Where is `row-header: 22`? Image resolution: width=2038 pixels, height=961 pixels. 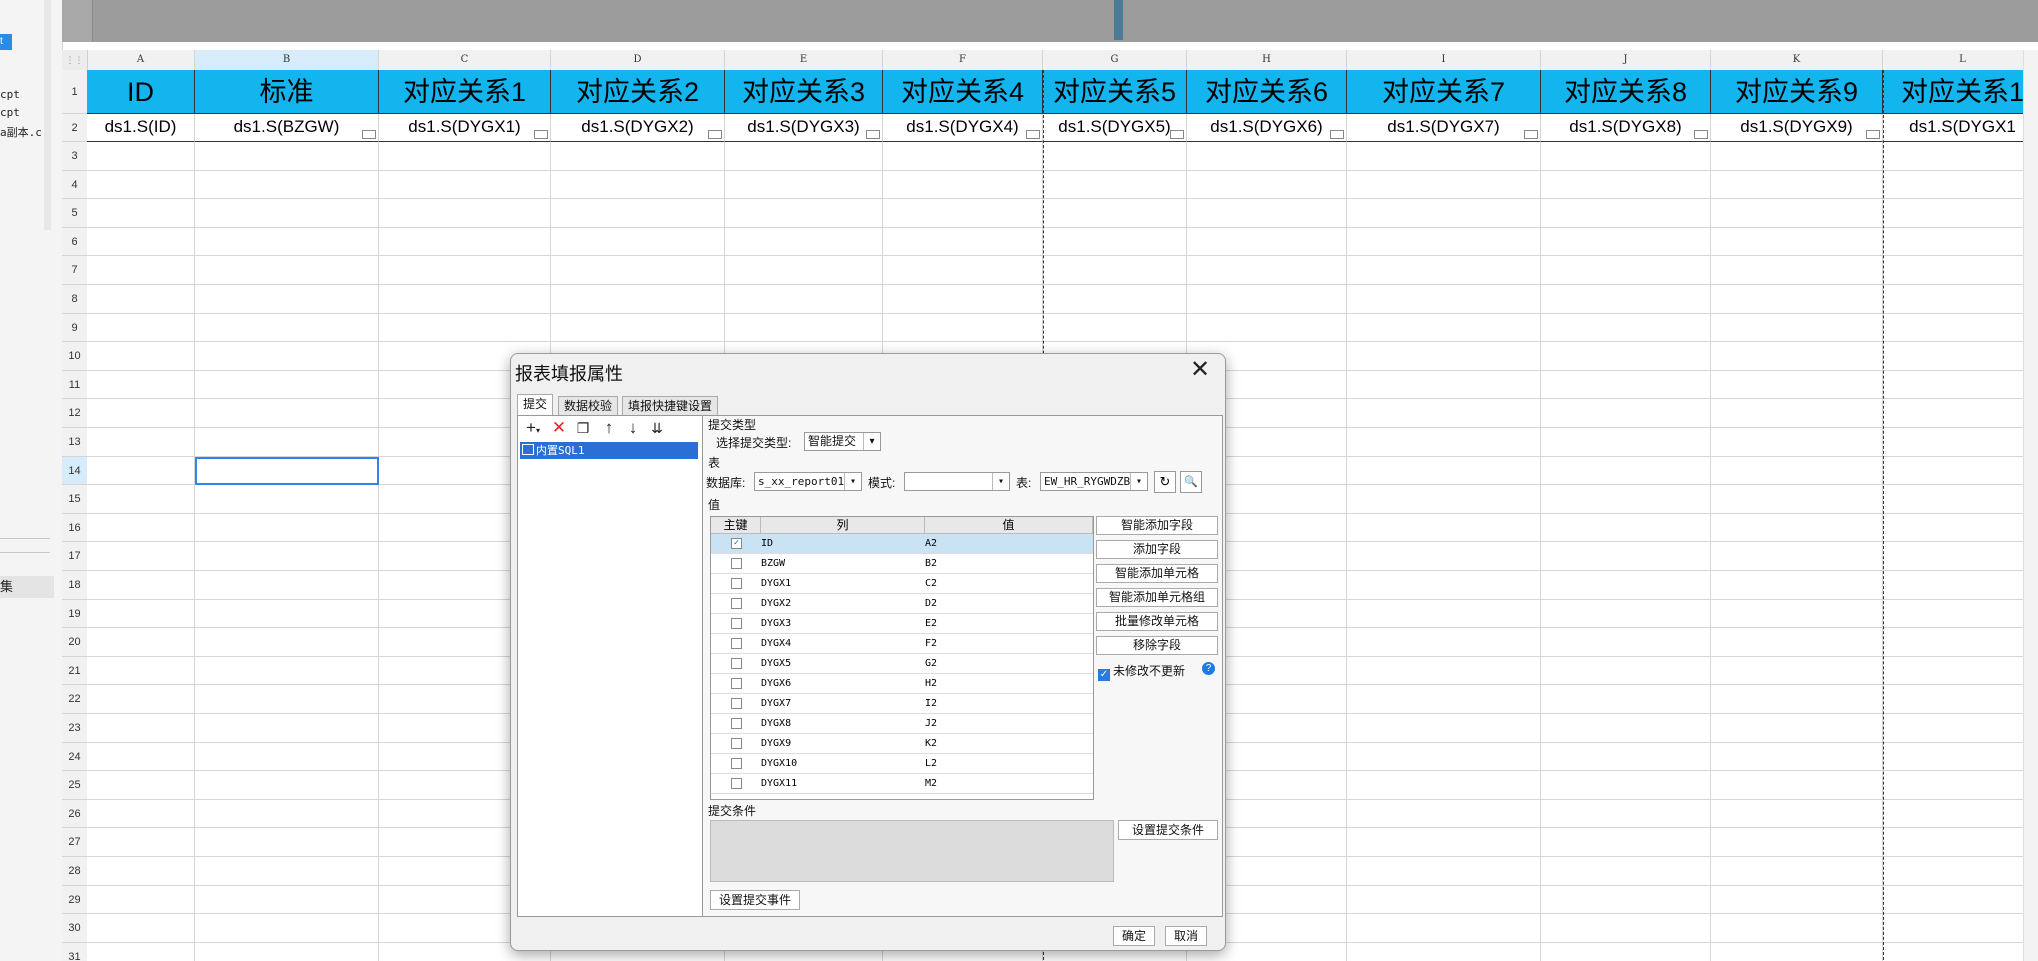 row-header: 22 is located at coordinates (74, 699).